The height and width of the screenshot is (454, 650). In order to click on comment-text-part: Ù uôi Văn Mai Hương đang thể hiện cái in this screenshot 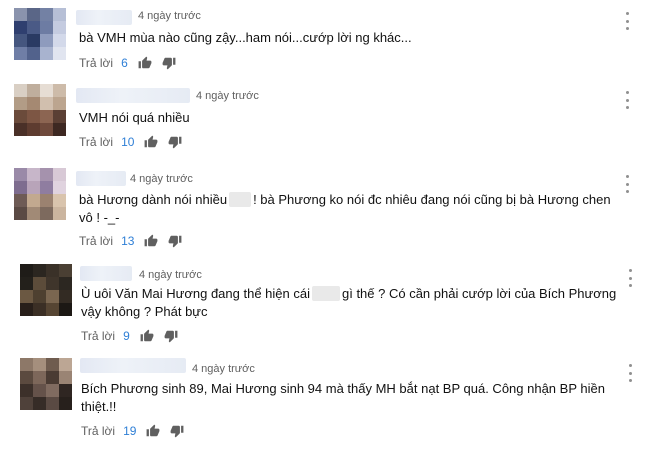, I will do `click(195, 293)`.